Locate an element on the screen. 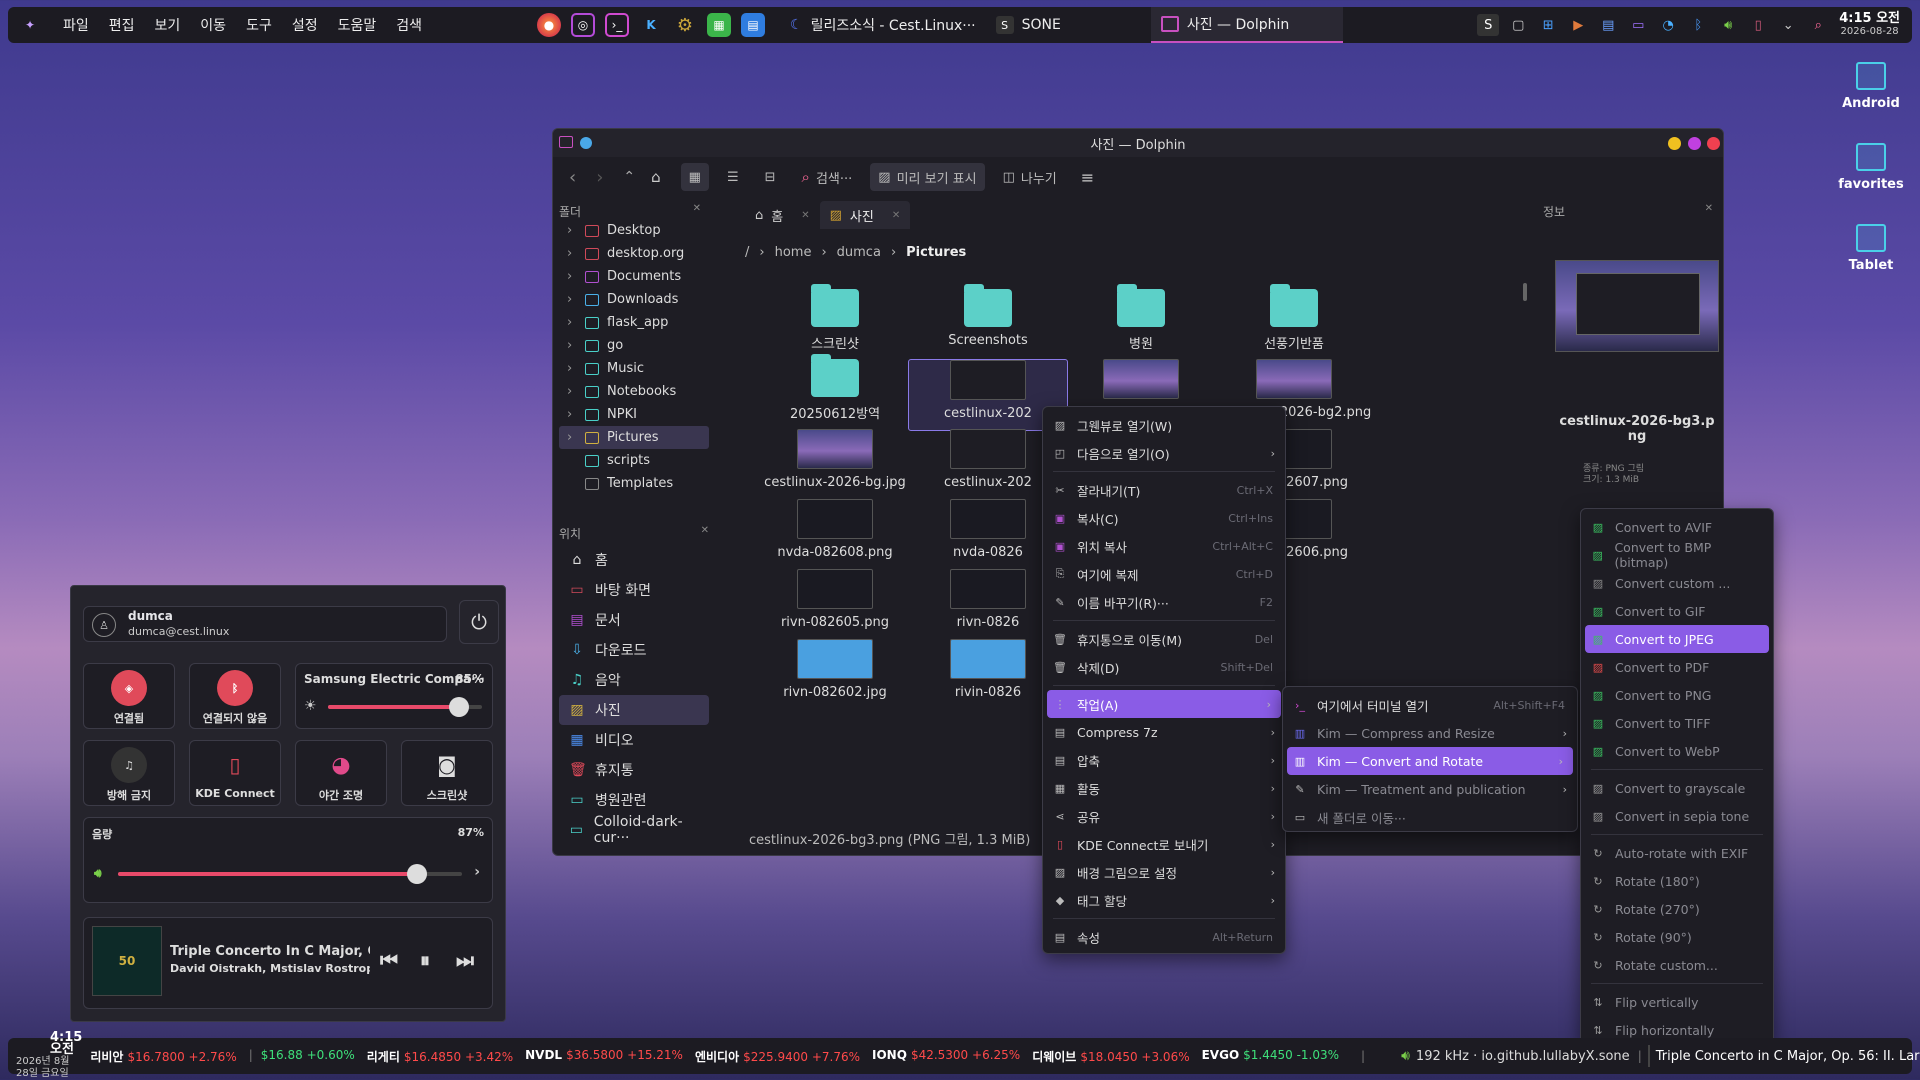 This screenshot has width=1920, height=1080. folder-tree-item: › Notebooks is located at coordinates (634, 391).